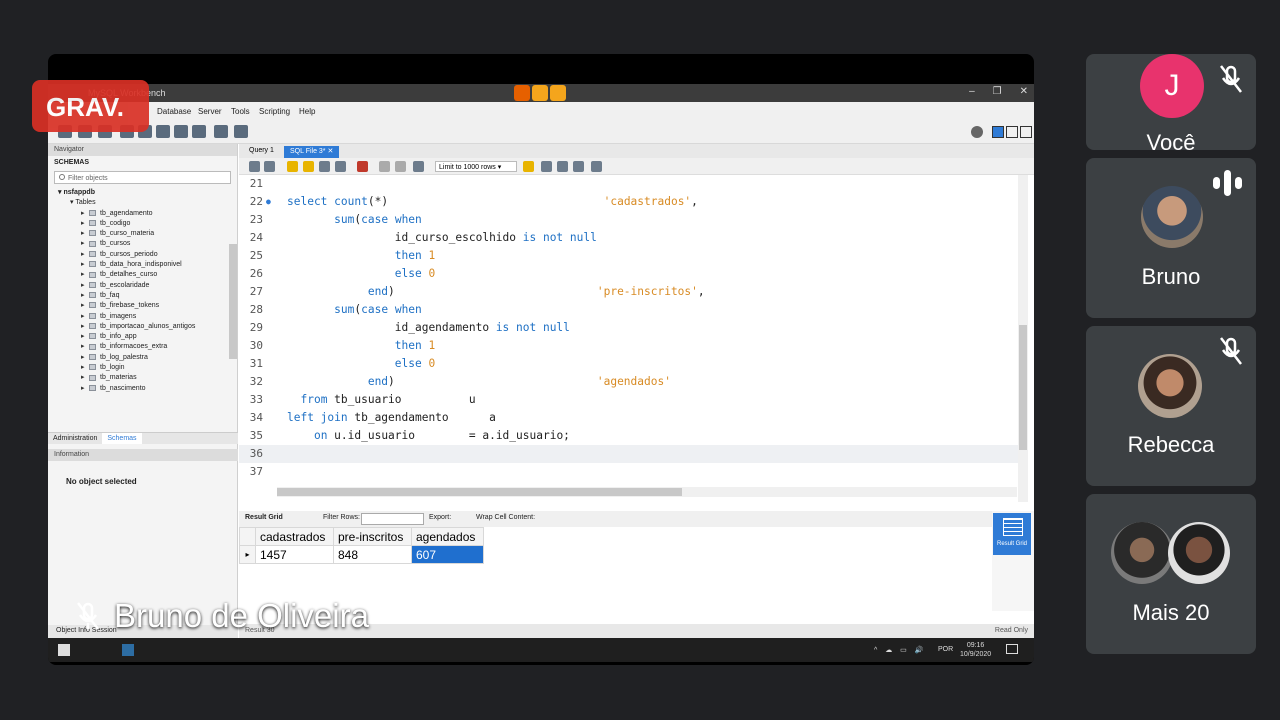 The width and height of the screenshot is (1280, 720). I want to click on save-icon, so click(269, 166).